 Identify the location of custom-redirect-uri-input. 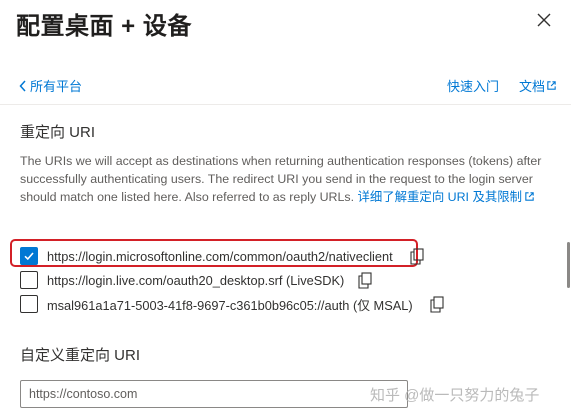
(214, 394).